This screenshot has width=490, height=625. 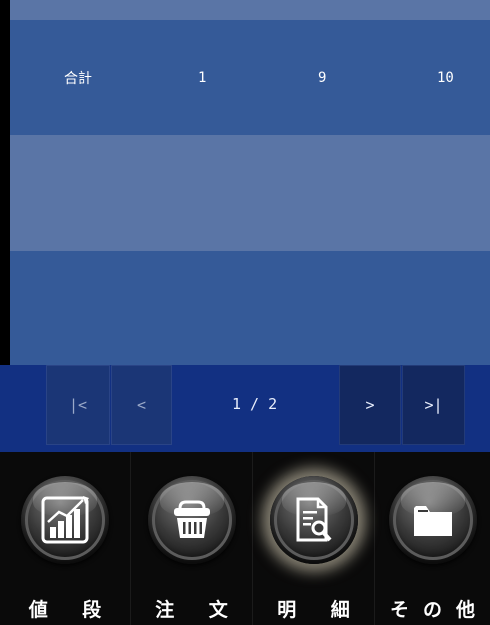 I want to click on summary-label: 合計, so click(x=78, y=78).